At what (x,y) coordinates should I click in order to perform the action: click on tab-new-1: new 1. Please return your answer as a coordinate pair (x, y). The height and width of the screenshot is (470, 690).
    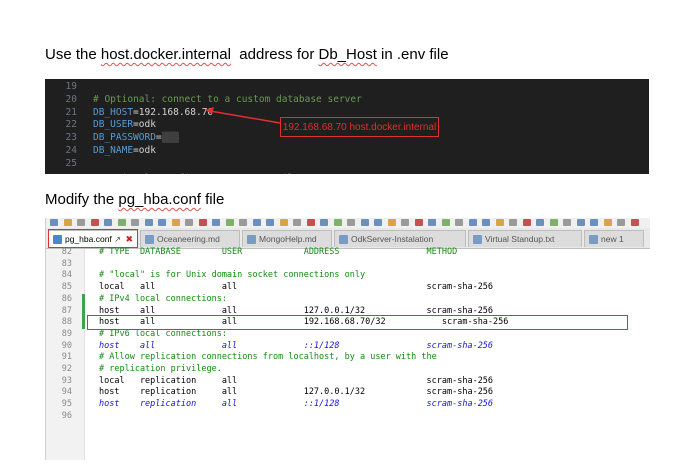
    Looking at the image, I should click on (614, 238).